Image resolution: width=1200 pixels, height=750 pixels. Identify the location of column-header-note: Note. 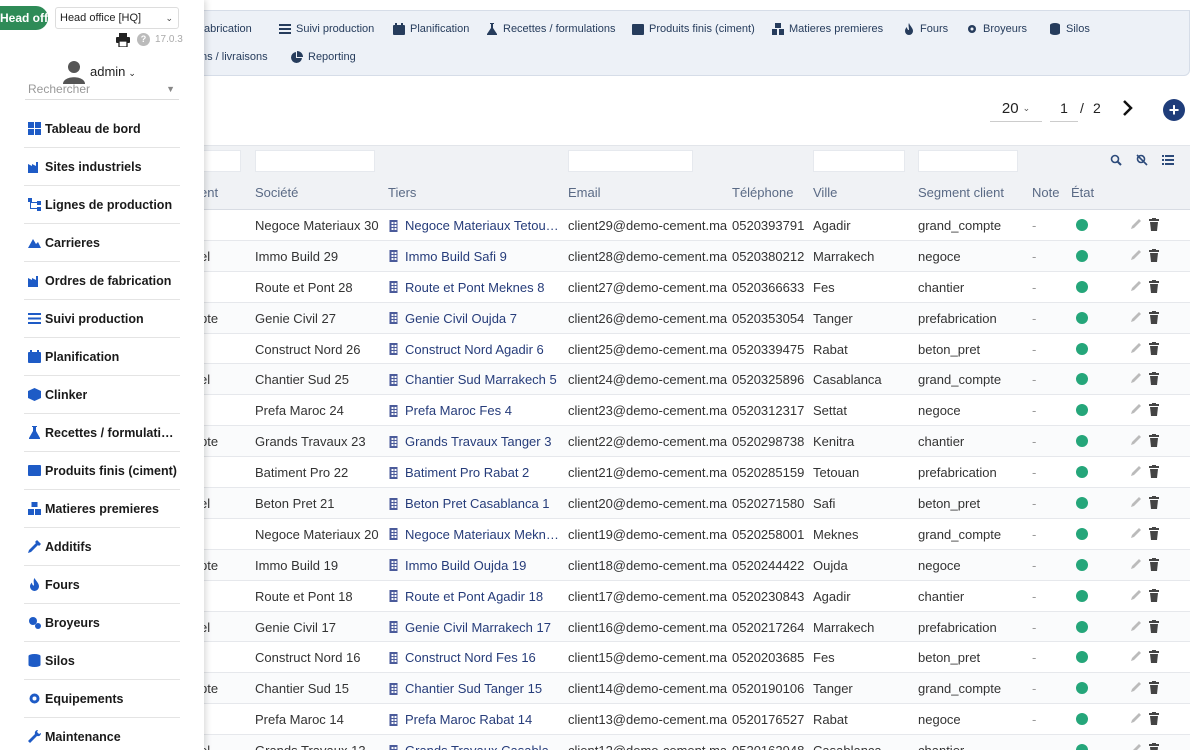
(1045, 192).